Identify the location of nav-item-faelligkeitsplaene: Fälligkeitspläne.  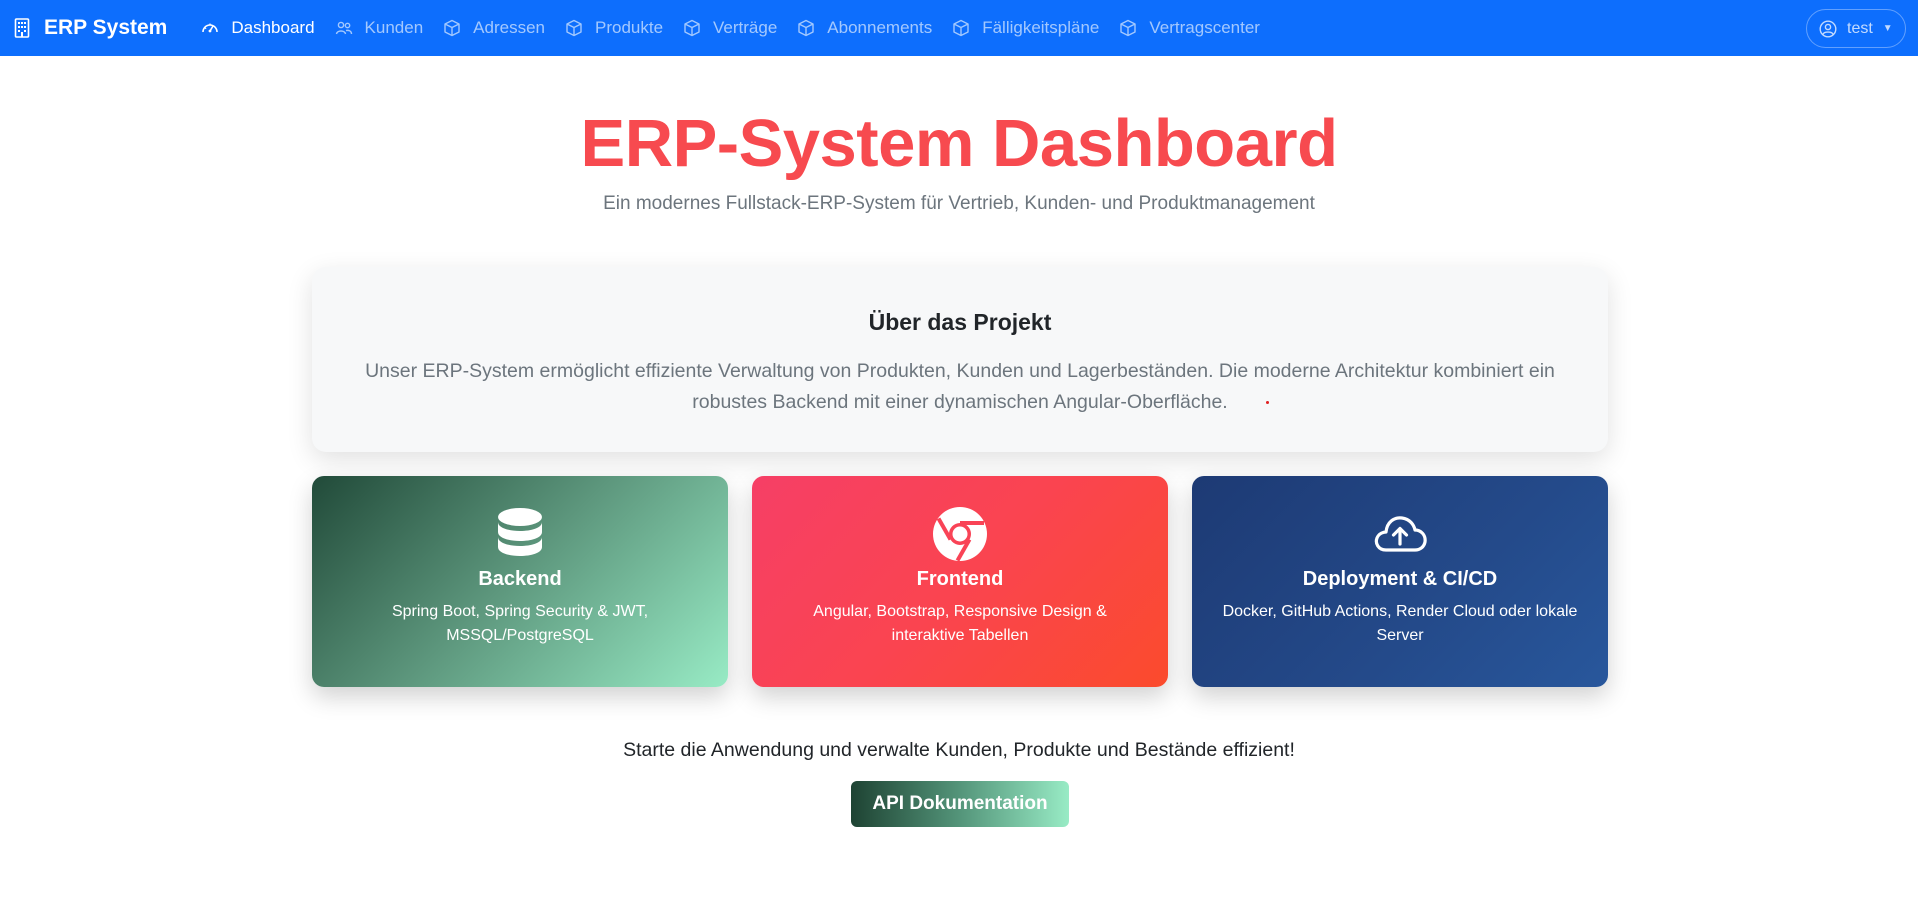
(1025, 28).